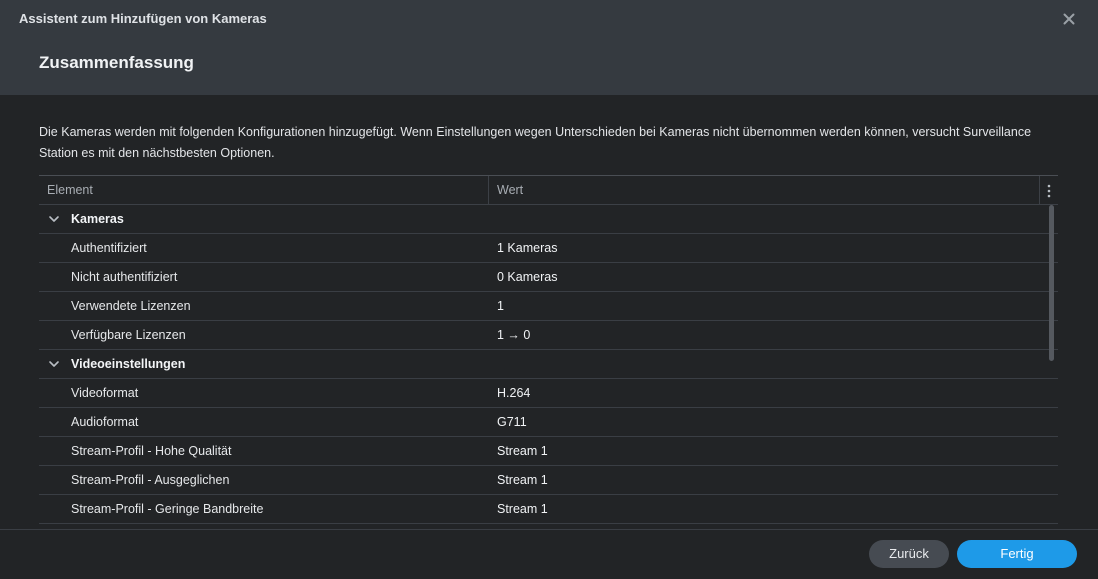 This screenshot has width=1098, height=579. Describe the element at coordinates (131, 306) in the screenshot. I see `row-element: Verwendete Lizenzen` at that location.